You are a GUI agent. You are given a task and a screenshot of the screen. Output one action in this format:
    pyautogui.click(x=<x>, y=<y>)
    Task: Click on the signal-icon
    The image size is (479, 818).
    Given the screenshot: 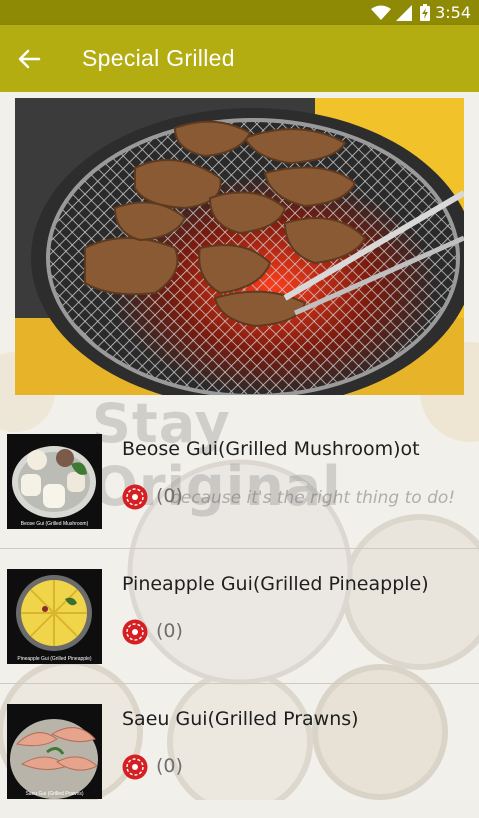 What is the action you would take?
    pyautogui.click(x=404, y=13)
    